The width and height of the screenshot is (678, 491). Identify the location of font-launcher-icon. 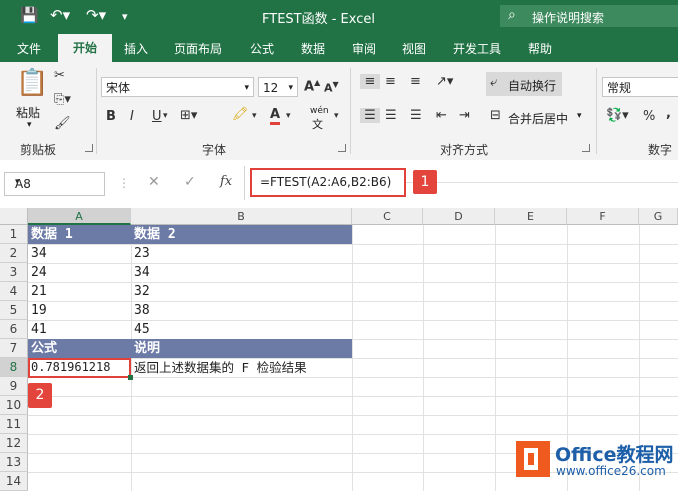
(342, 148).